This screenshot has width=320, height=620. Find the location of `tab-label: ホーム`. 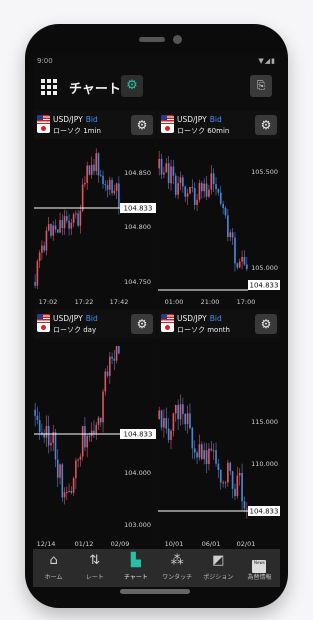

tab-label: ホーム is located at coordinates (53, 577).